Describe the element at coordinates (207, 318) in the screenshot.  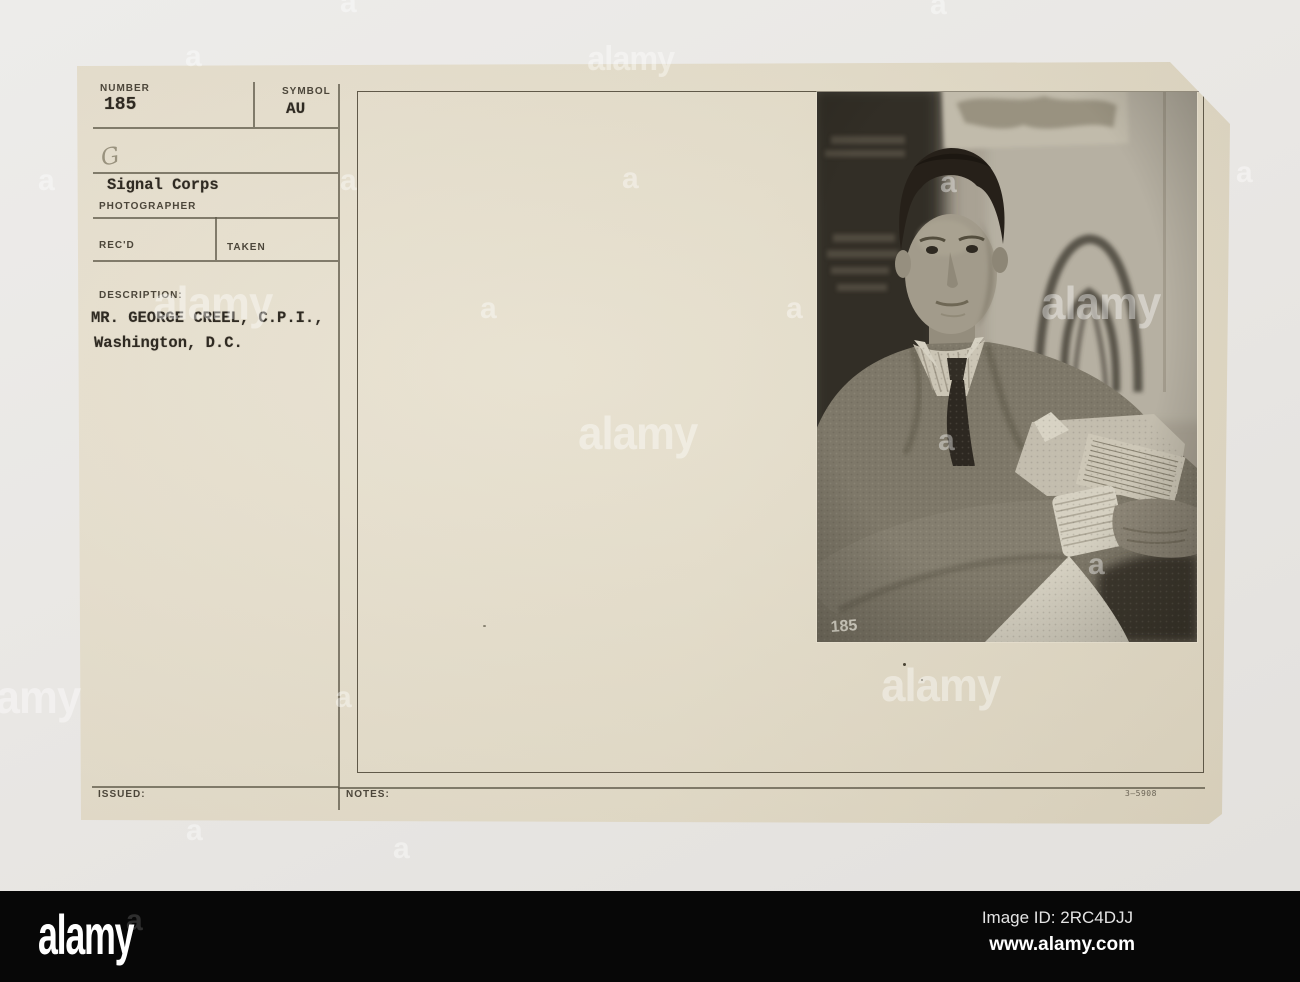
I see `description-line1: MR. GEORGE CREEL, C.P.I.,` at that location.